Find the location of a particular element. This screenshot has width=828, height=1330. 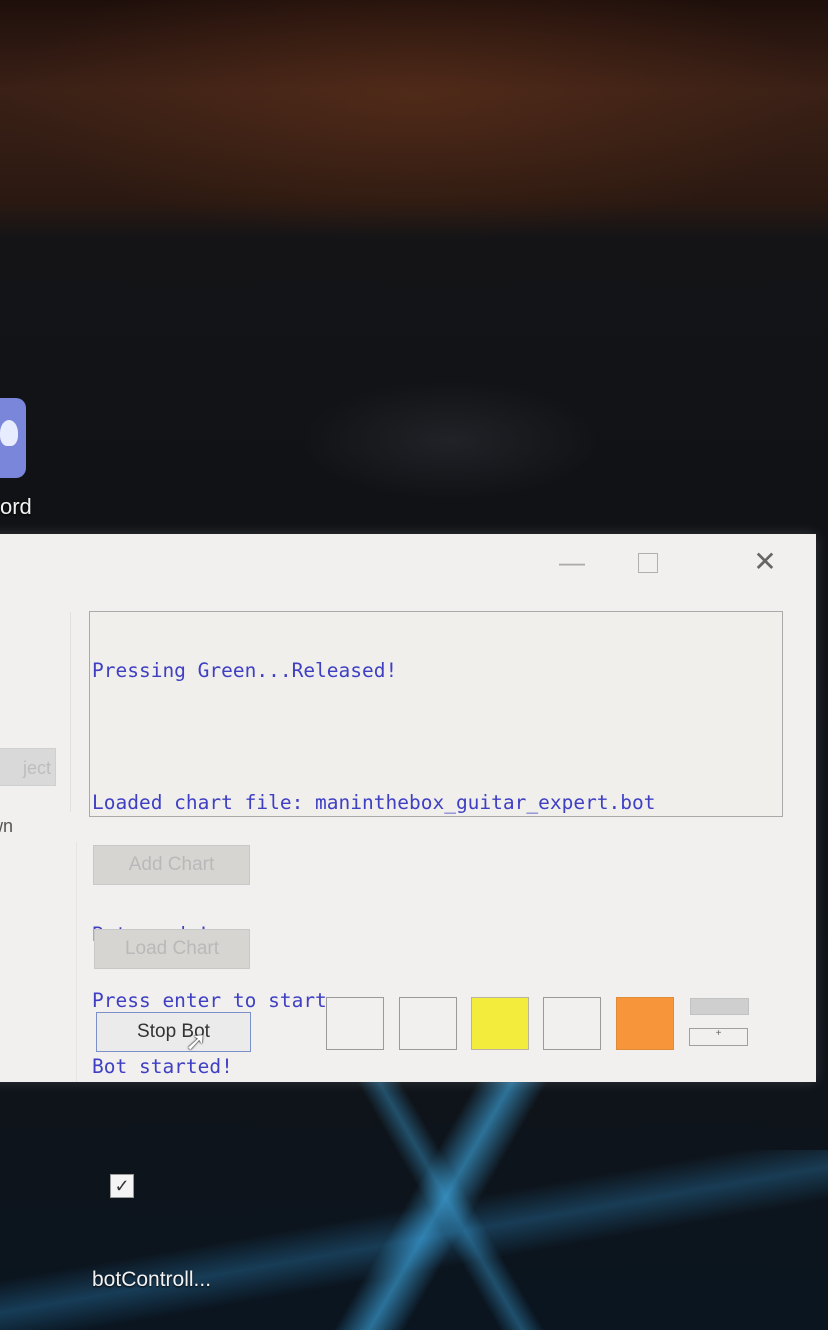

title-bar: — ✕ is located at coordinates (408, 559).